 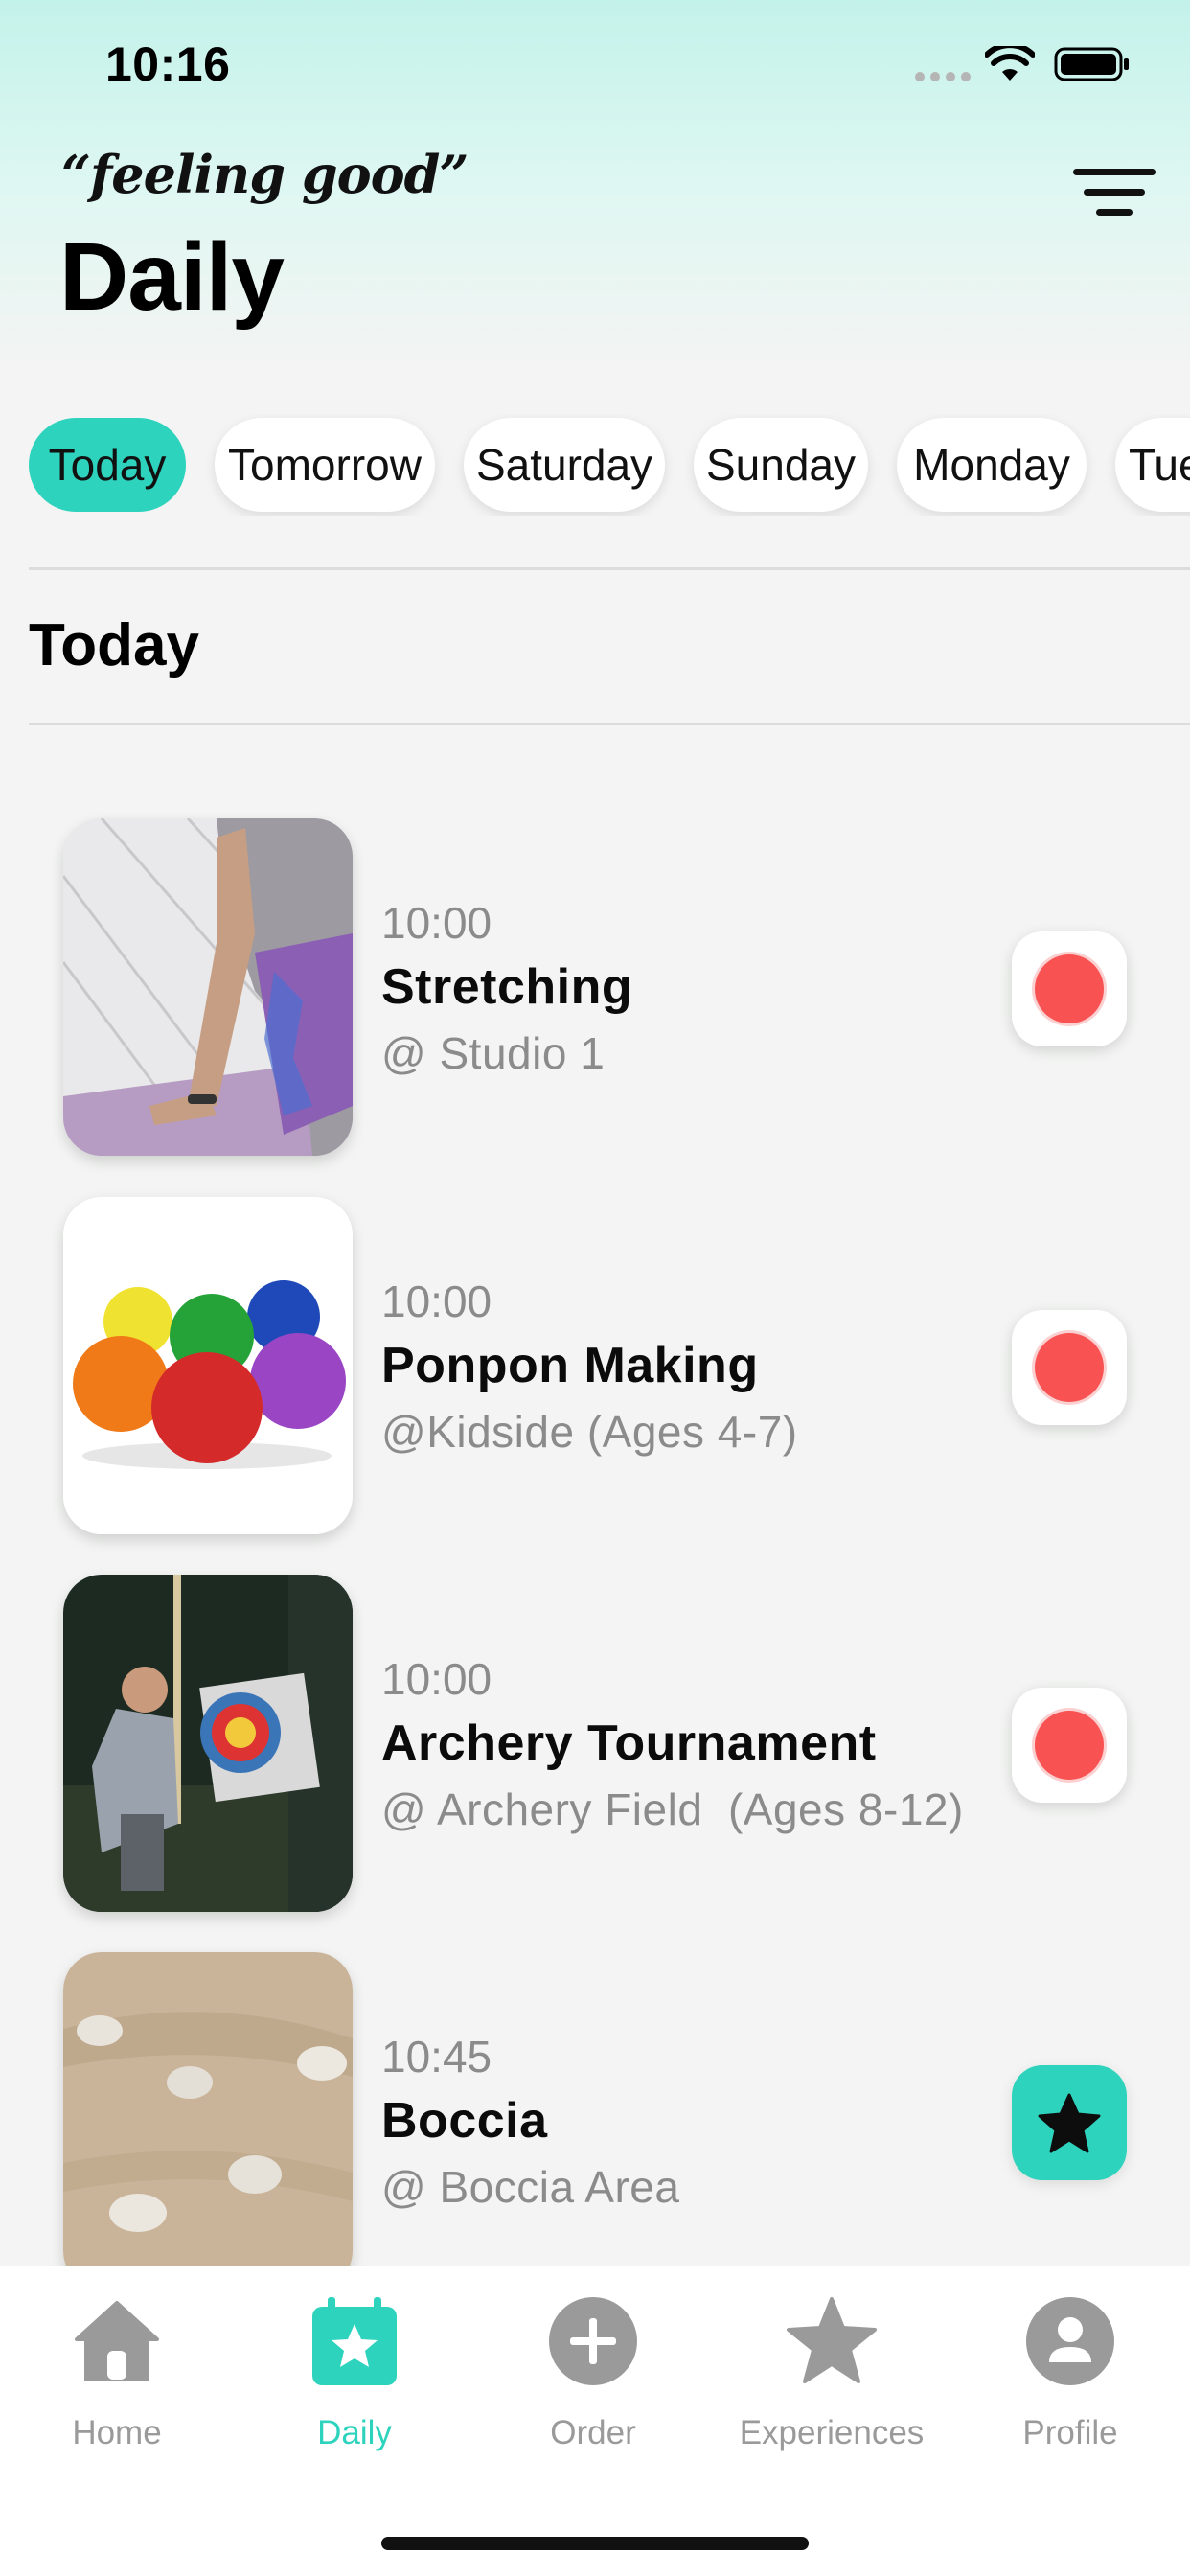 I want to click on activity-row-stretching: 10:00 Stretching @ Studio 1, so click(x=595, y=989).